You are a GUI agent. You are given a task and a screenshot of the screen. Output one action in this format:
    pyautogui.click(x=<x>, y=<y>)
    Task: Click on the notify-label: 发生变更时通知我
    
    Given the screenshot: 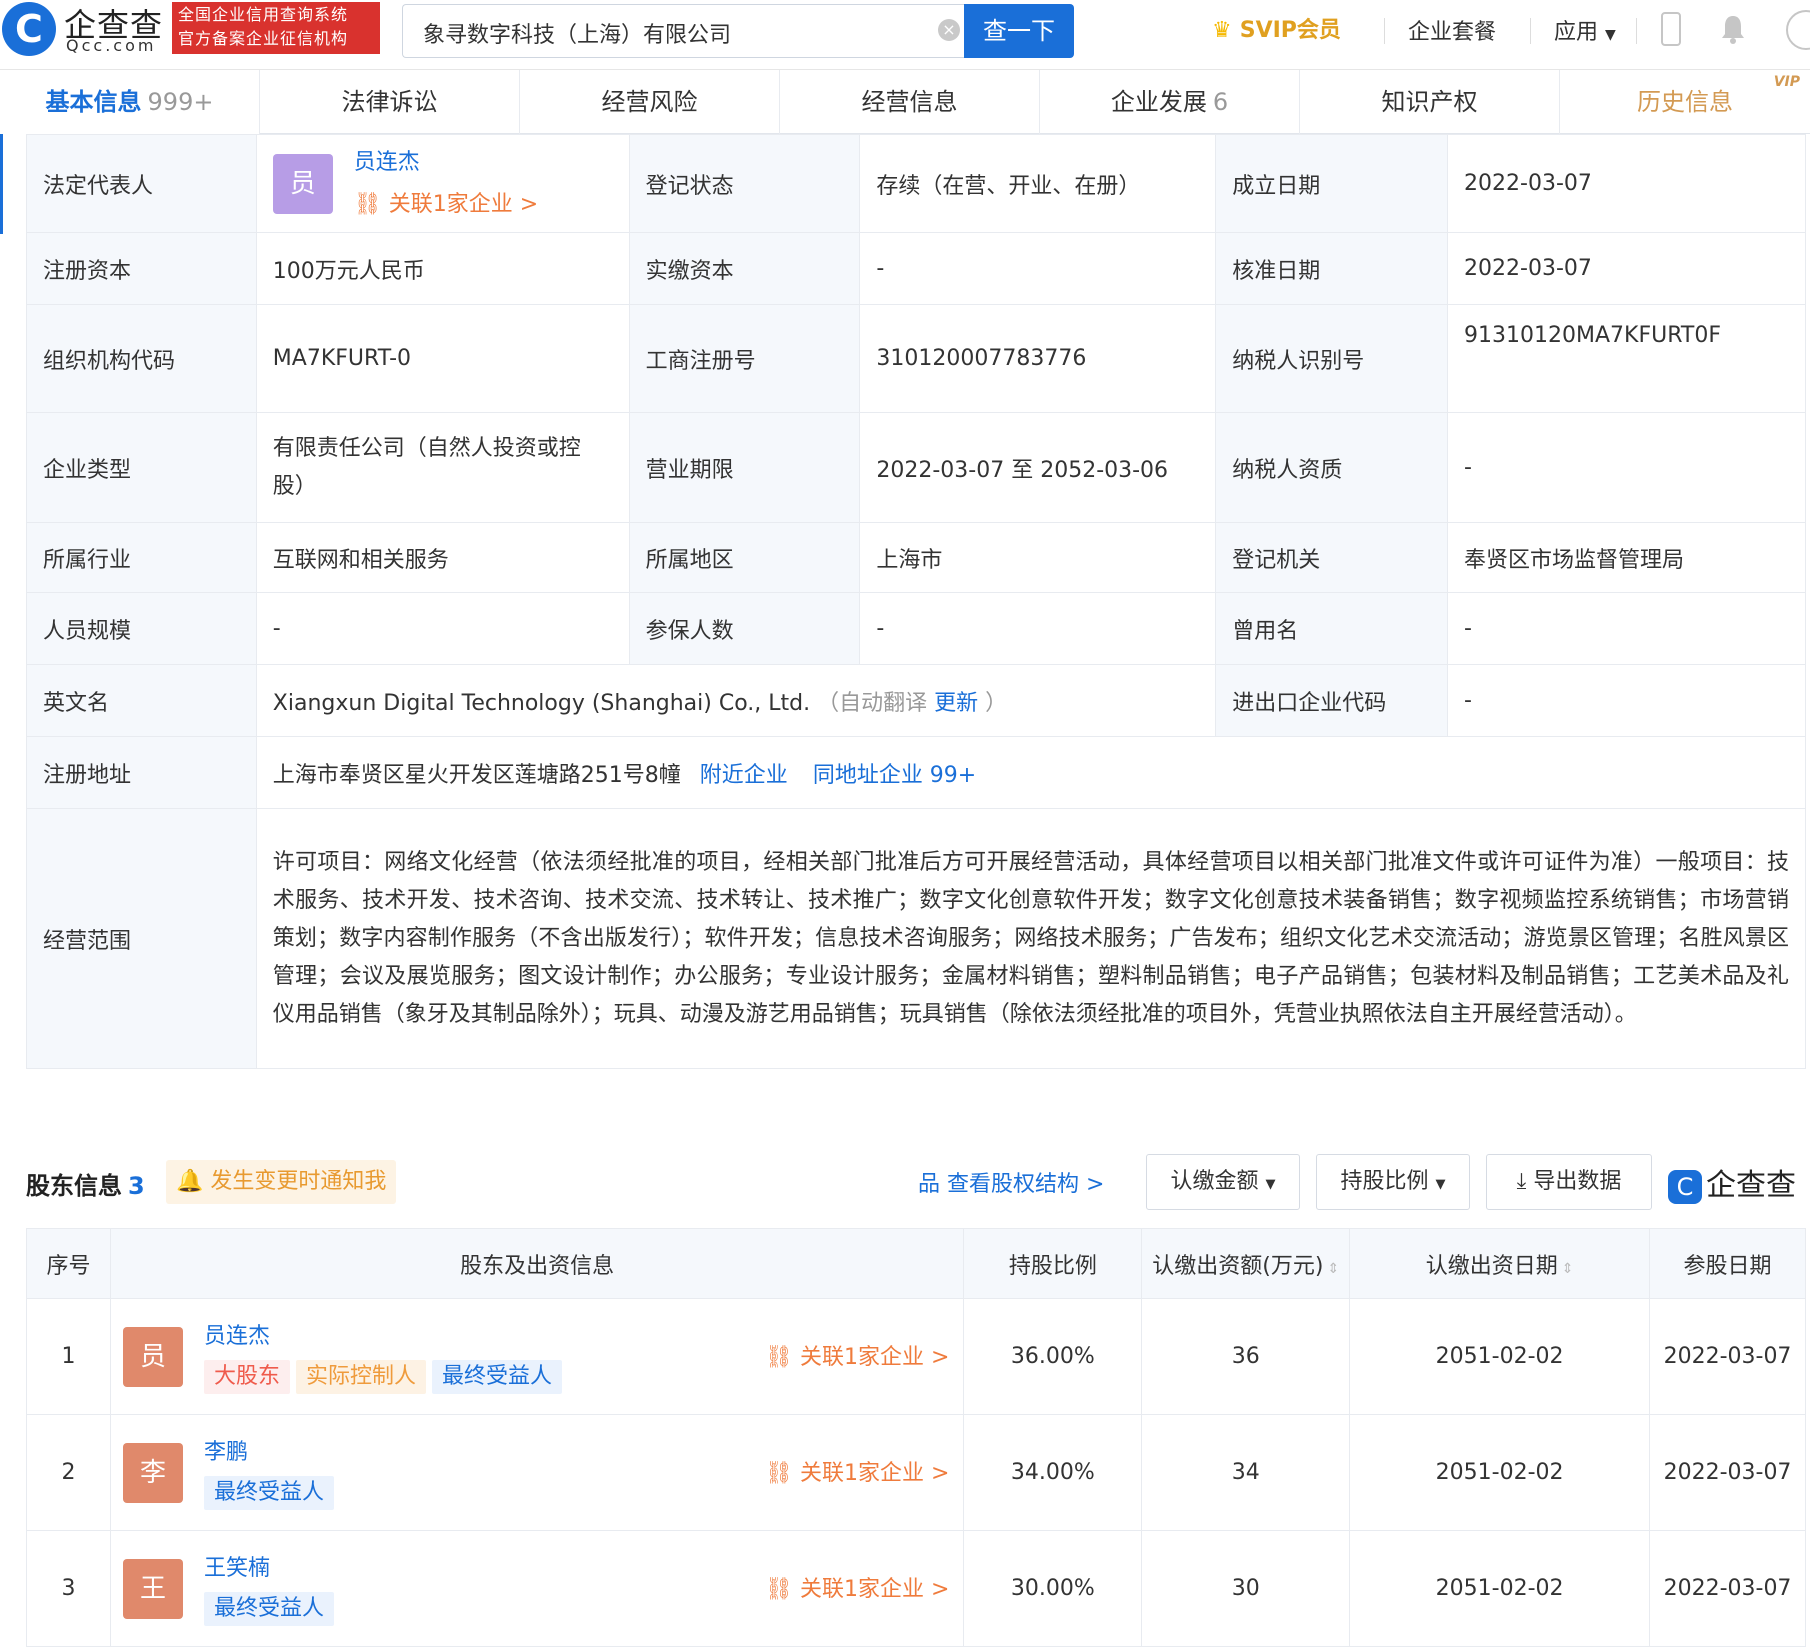 What is the action you would take?
    pyautogui.click(x=298, y=1181)
    